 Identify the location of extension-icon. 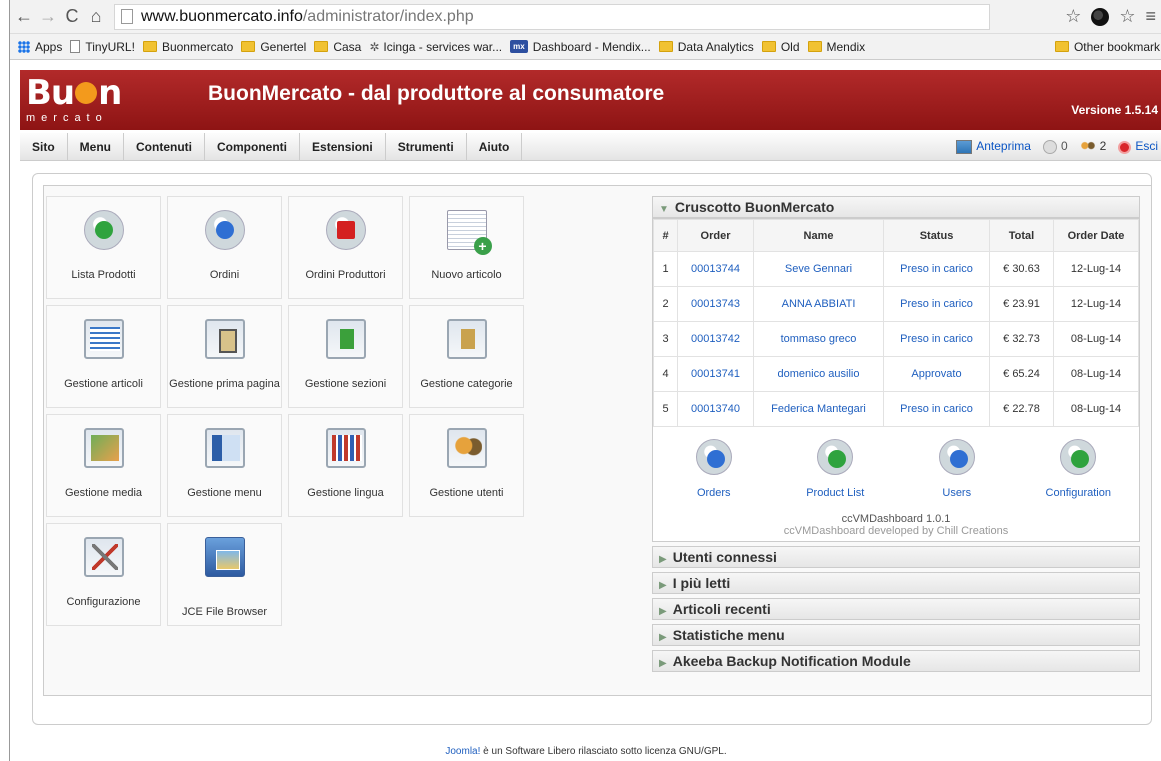
(1100, 16).